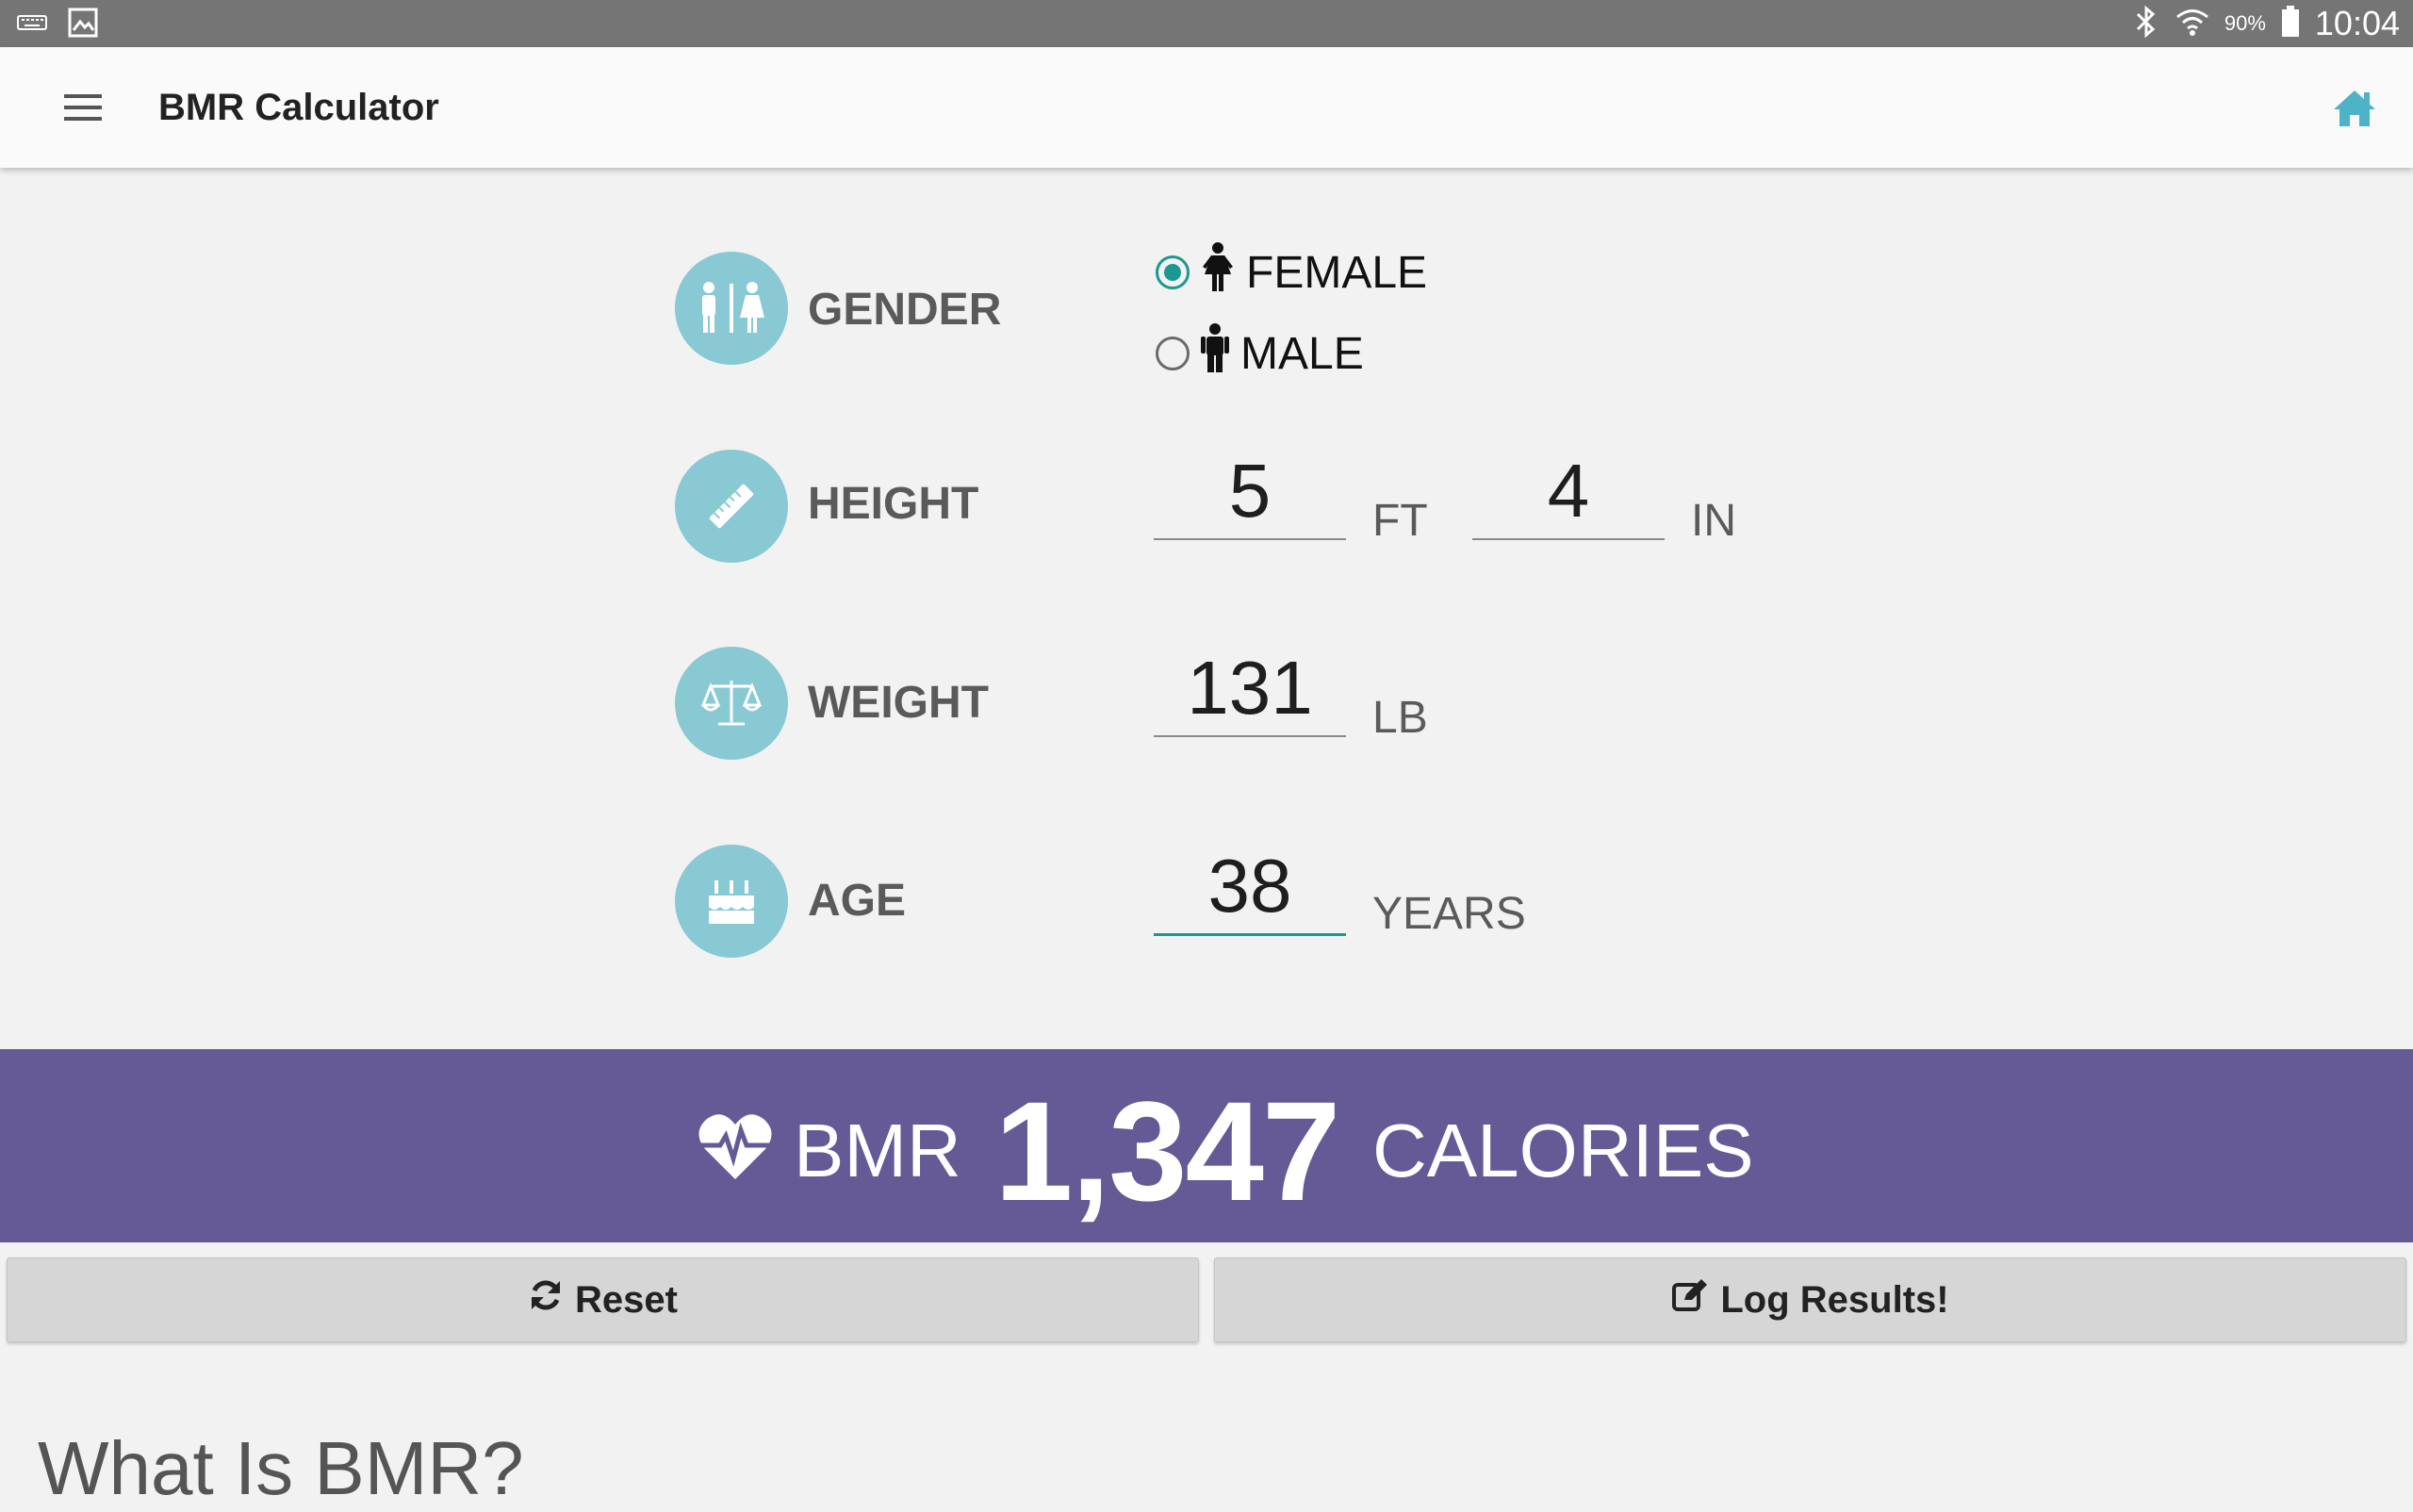 The image size is (2413, 1512). Describe the element at coordinates (1218, 272) in the screenshot. I see `female-icon` at that location.